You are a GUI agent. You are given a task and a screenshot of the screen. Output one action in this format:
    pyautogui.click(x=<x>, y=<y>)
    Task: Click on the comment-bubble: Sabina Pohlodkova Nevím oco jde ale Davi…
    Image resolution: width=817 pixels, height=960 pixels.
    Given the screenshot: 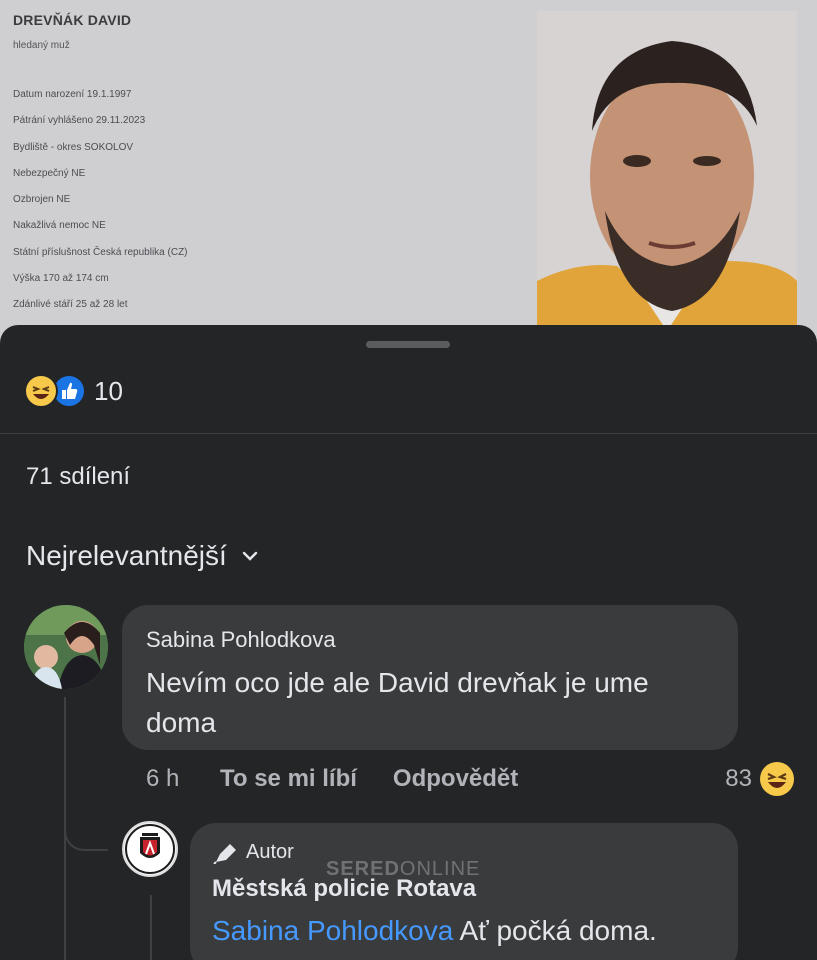 What is the action you would take?
    pyautogui.click(x=430, y=677)
    